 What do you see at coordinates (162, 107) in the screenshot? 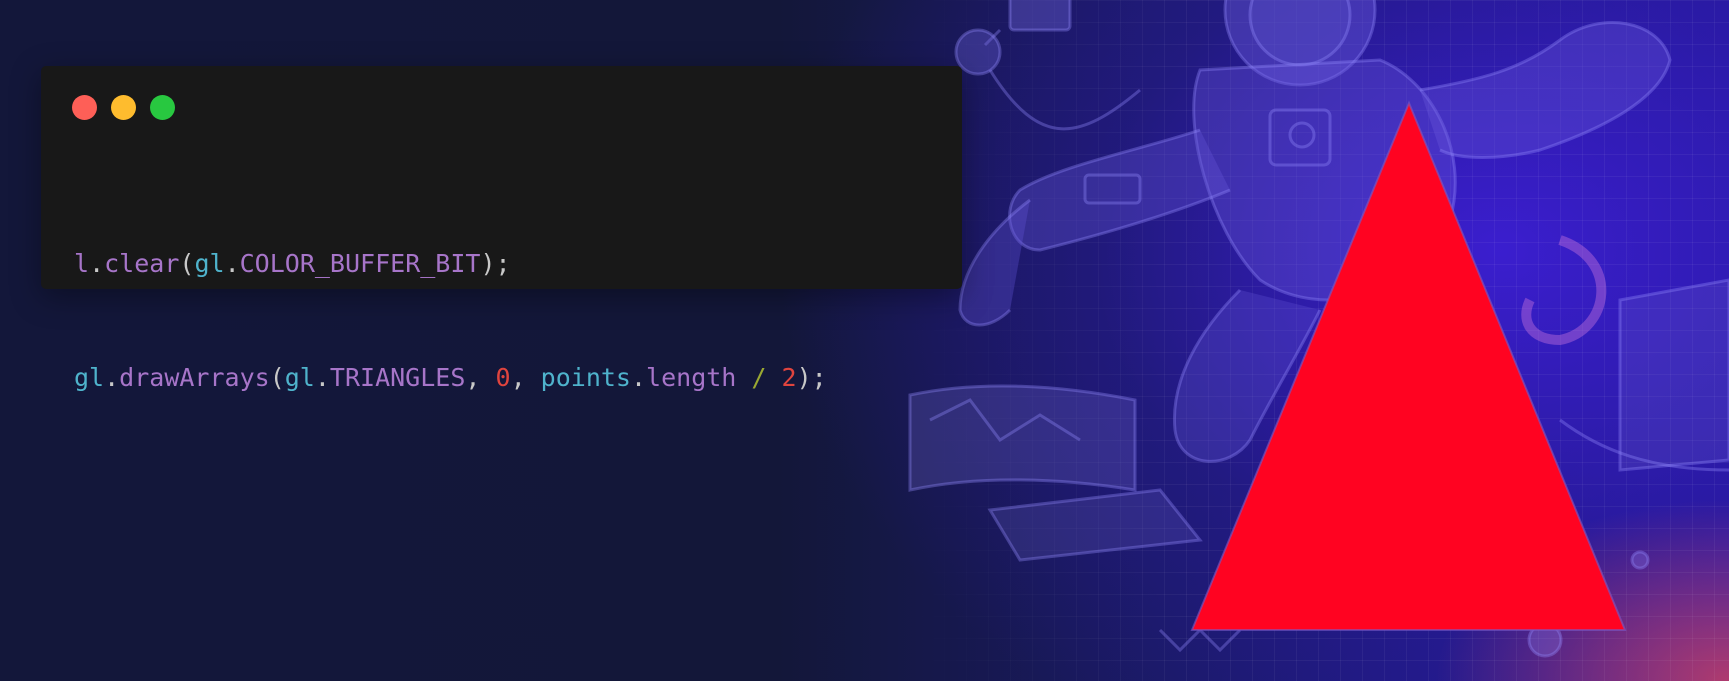
I see `window-maximize-dot-icon` at bounding box center [162, 107].